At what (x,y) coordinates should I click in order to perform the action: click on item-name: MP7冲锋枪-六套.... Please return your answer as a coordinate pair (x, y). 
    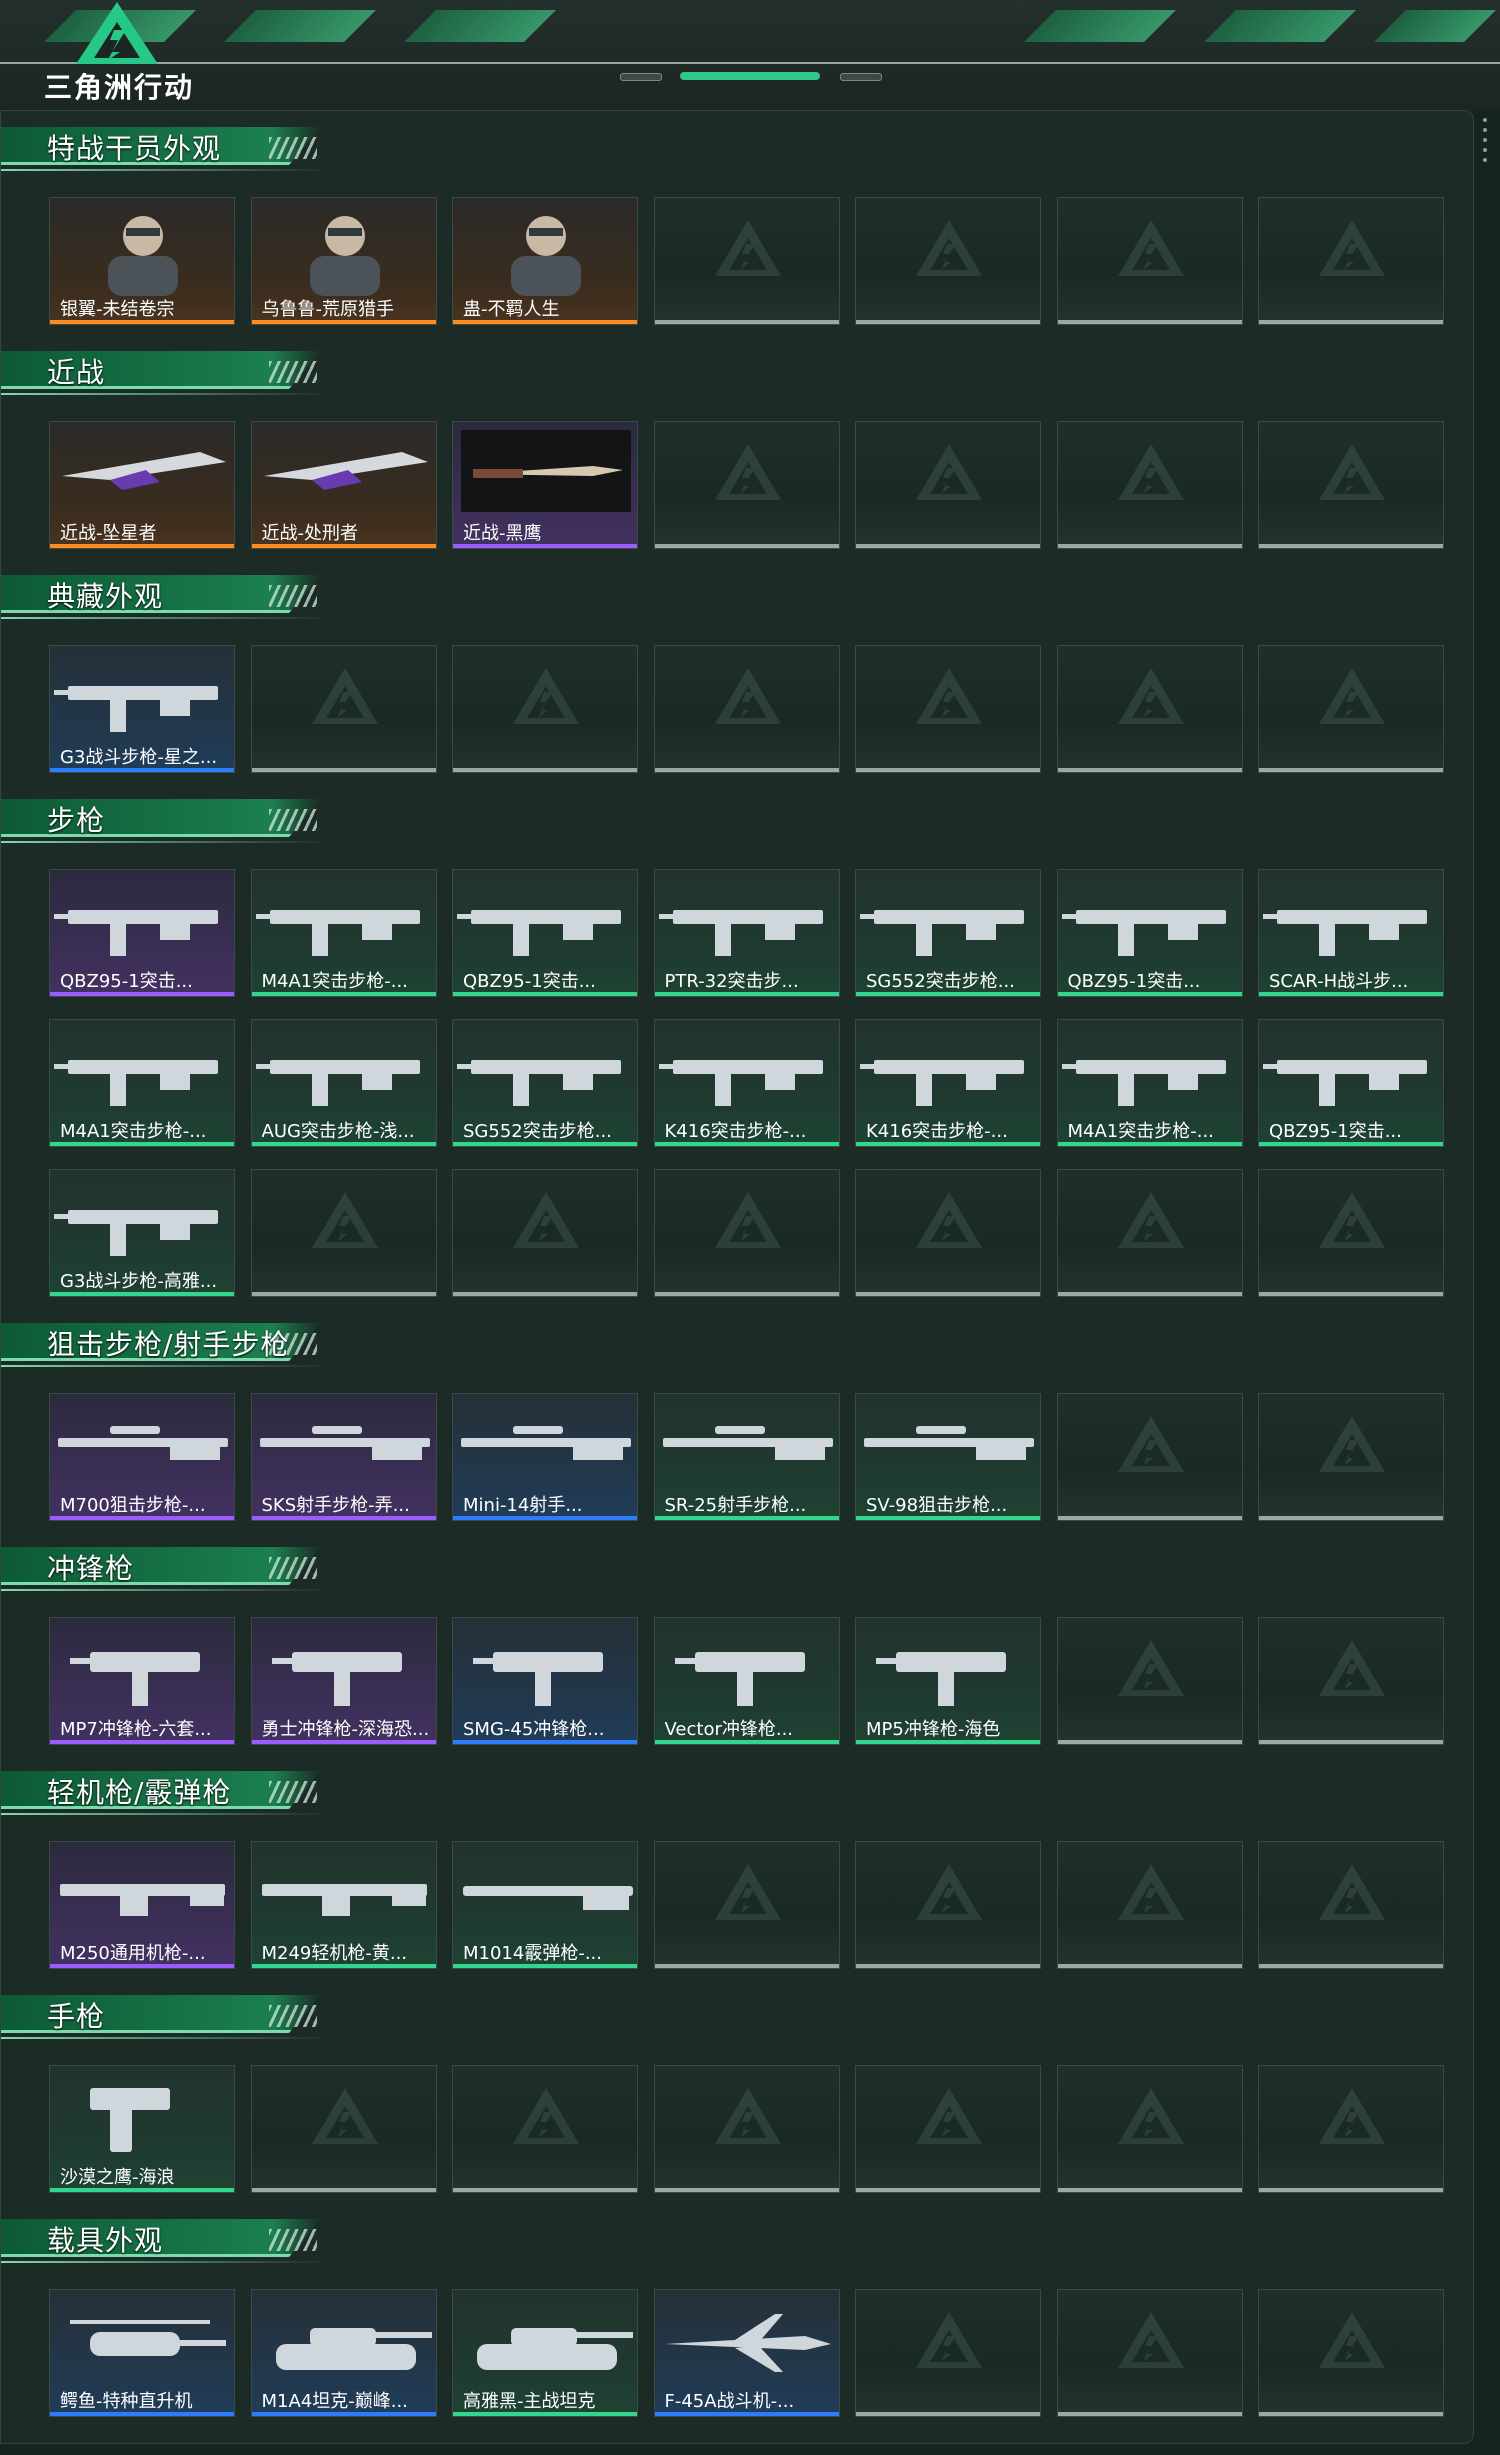
    Looking at the image, I should click on (136, 1729).